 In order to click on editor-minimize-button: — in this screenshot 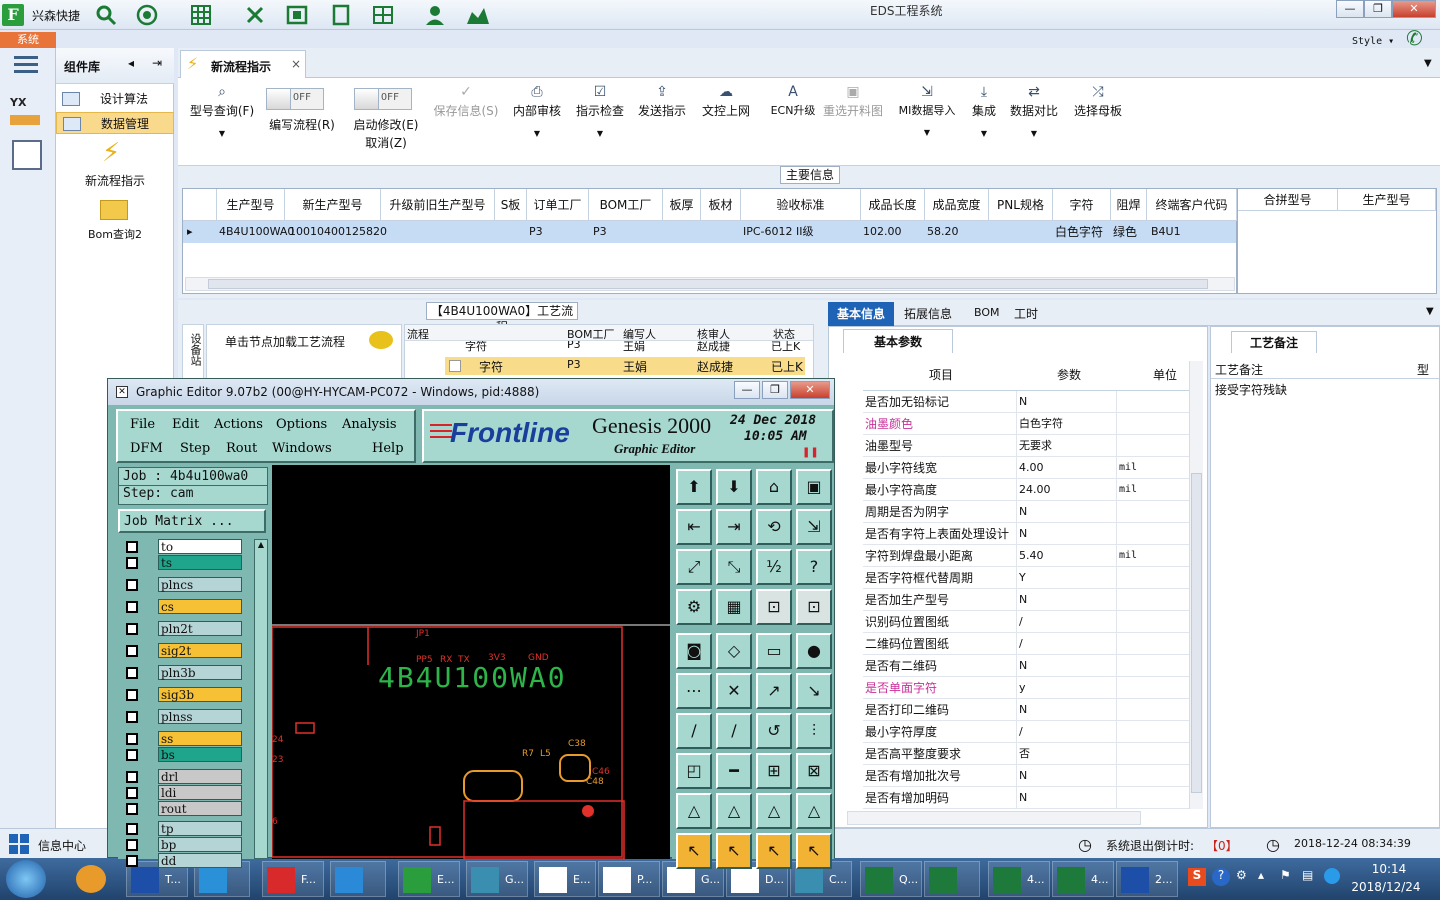, I will do `click(747, 390)`.